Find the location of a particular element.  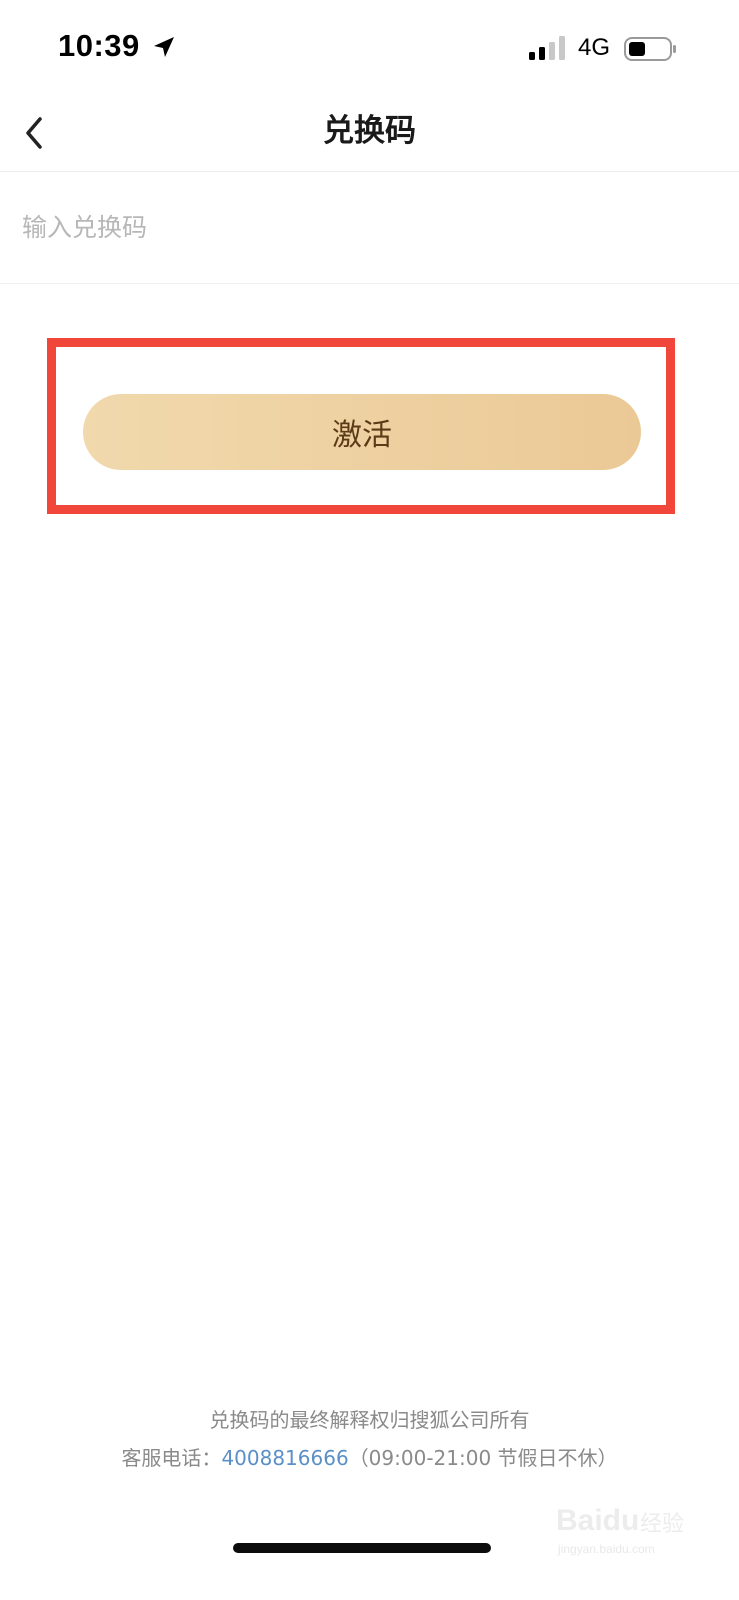

back-button is located at coordinates (34, 133).